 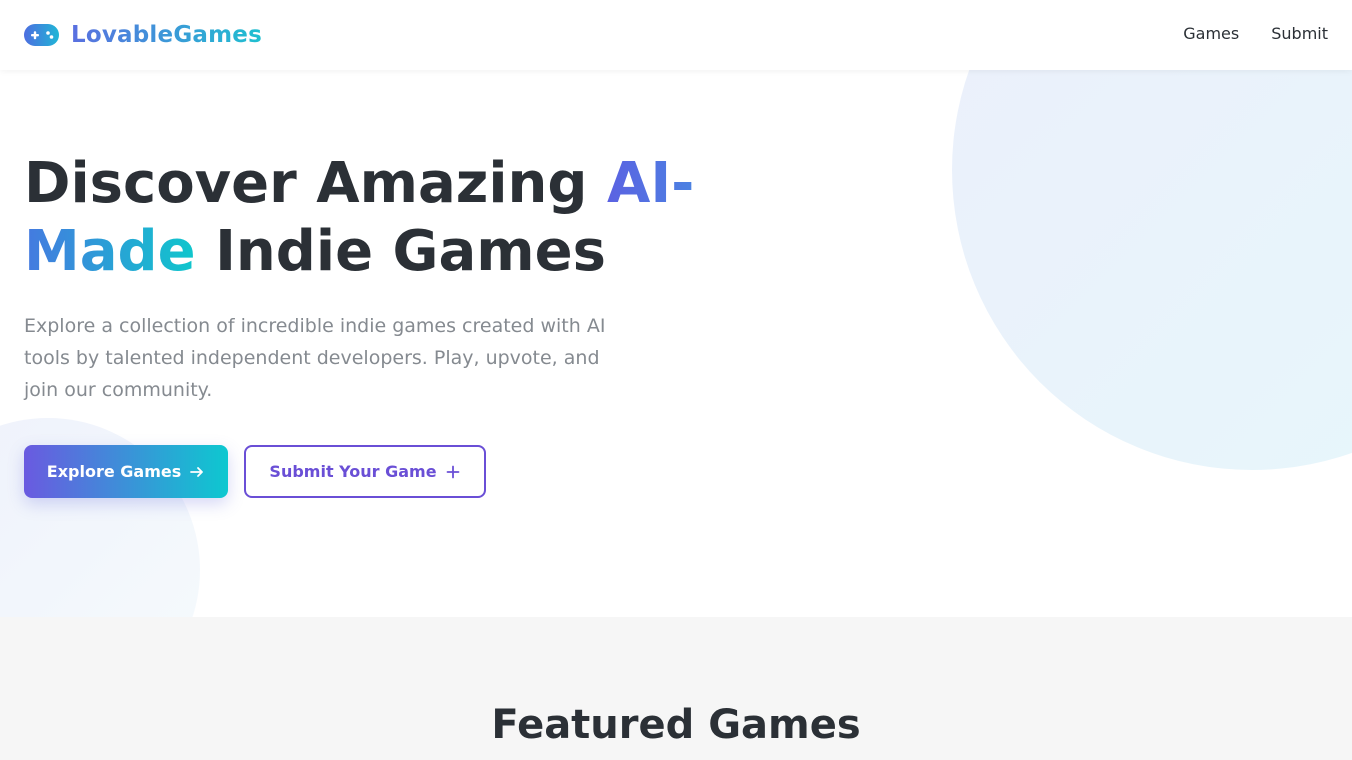 What do you see at coordinates (166, 35) in the screenshot?
I see `logo-text: LovableGames` at bounding box center [166, 35].